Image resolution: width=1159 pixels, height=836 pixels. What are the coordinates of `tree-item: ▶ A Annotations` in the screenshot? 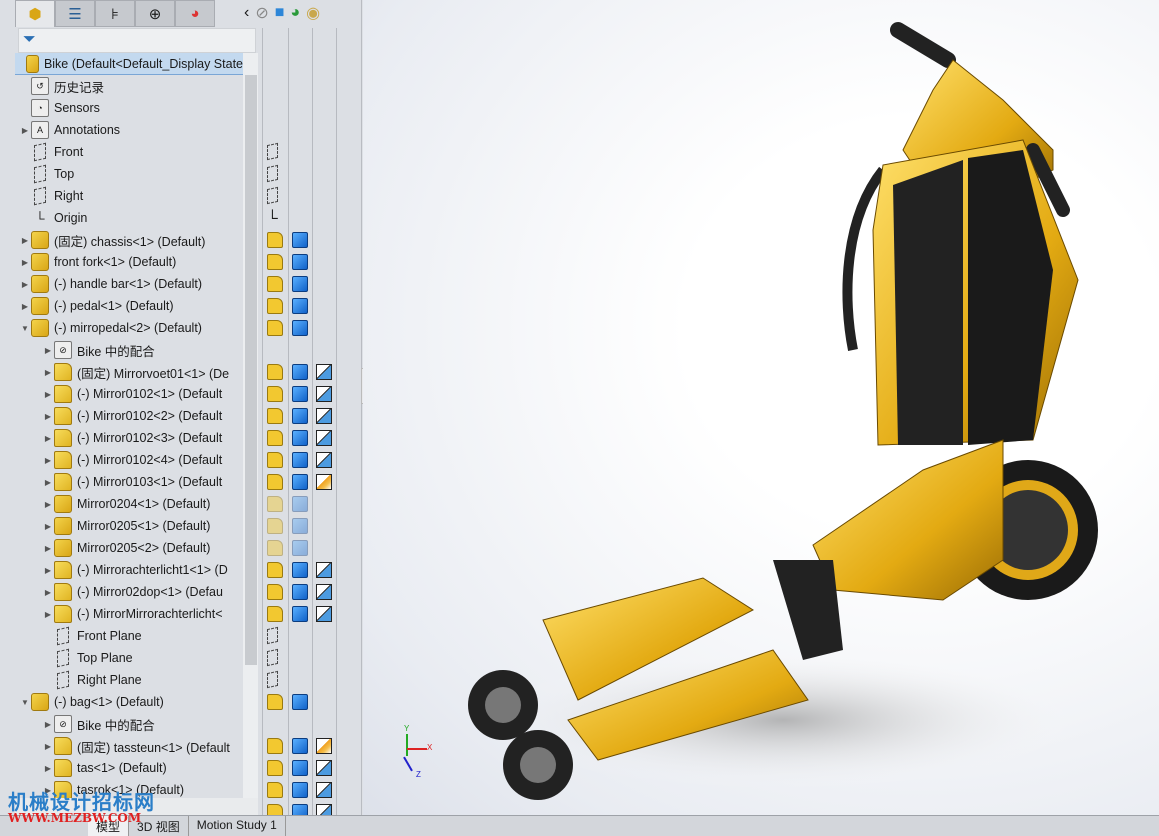 It's located at (129, 130).